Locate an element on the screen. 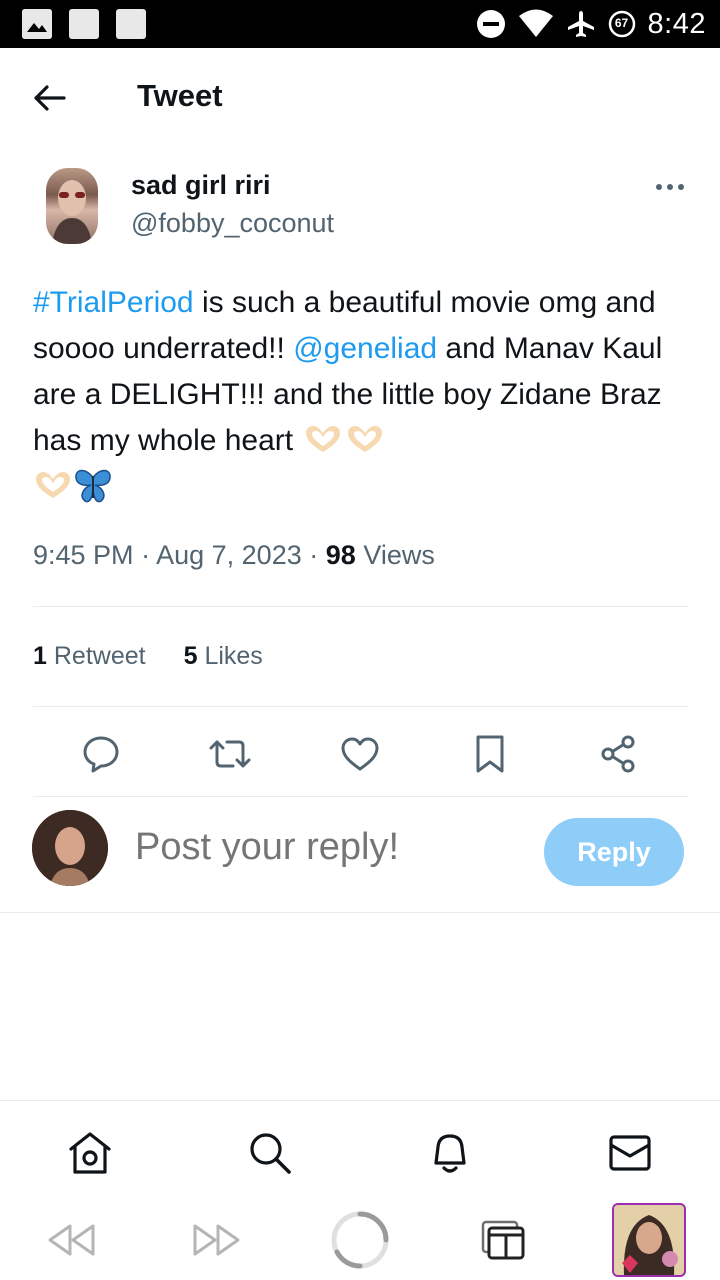 The image size is (720, 1280). reply-action-button is located at coordinates (101, 754).